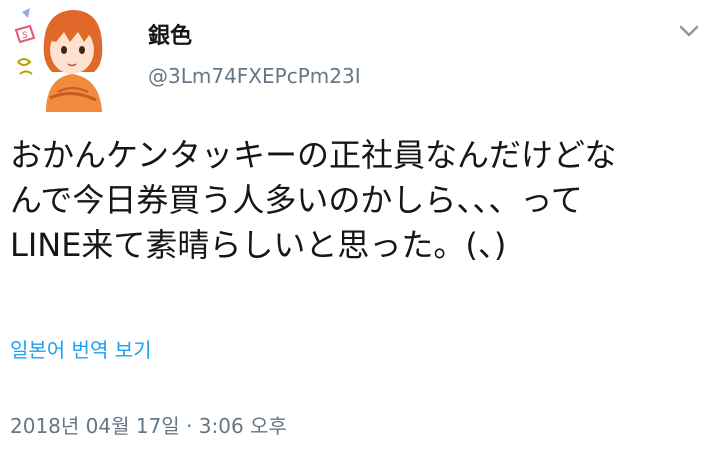 This screenshot has width=720, height=453. Describe the element at coordinates (148, 424) in the screenshot. I see `tweet-timestamp: 2018년 04월 17일 · 3:06 오후` at that location.